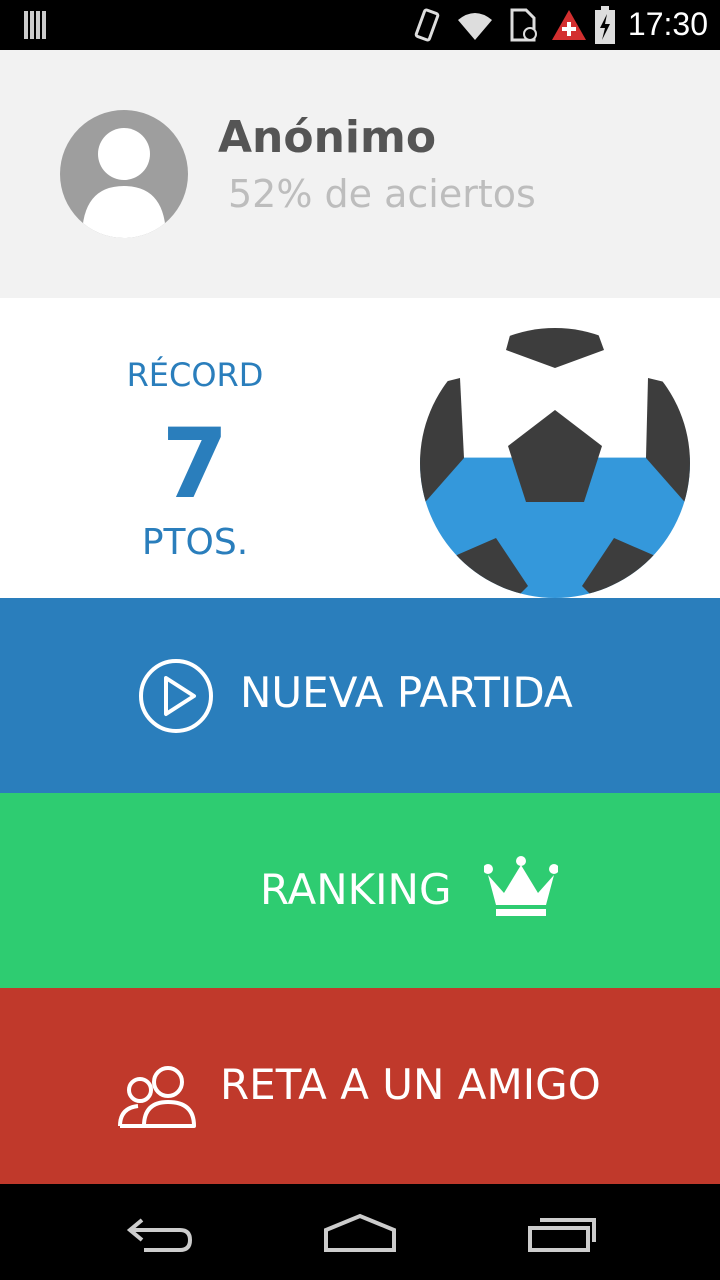  I want to click on player-name: Anónimo, so click(327, 137).